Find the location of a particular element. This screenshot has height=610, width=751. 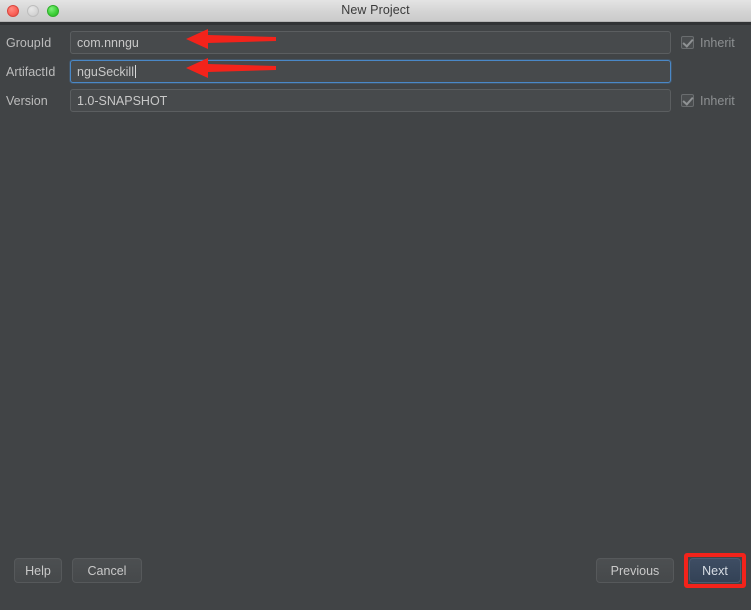

previous-button: Previous is located at coordinates (635, 570).